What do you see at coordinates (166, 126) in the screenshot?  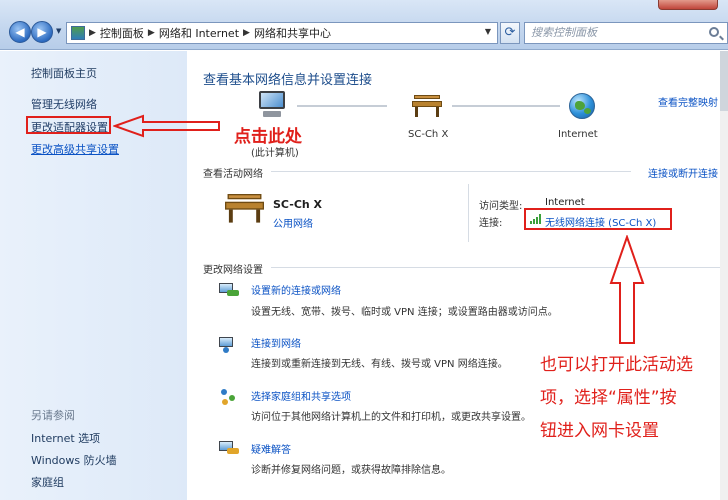 I see `annotation-arrow-left-icon` at bounding box center [166, 126].